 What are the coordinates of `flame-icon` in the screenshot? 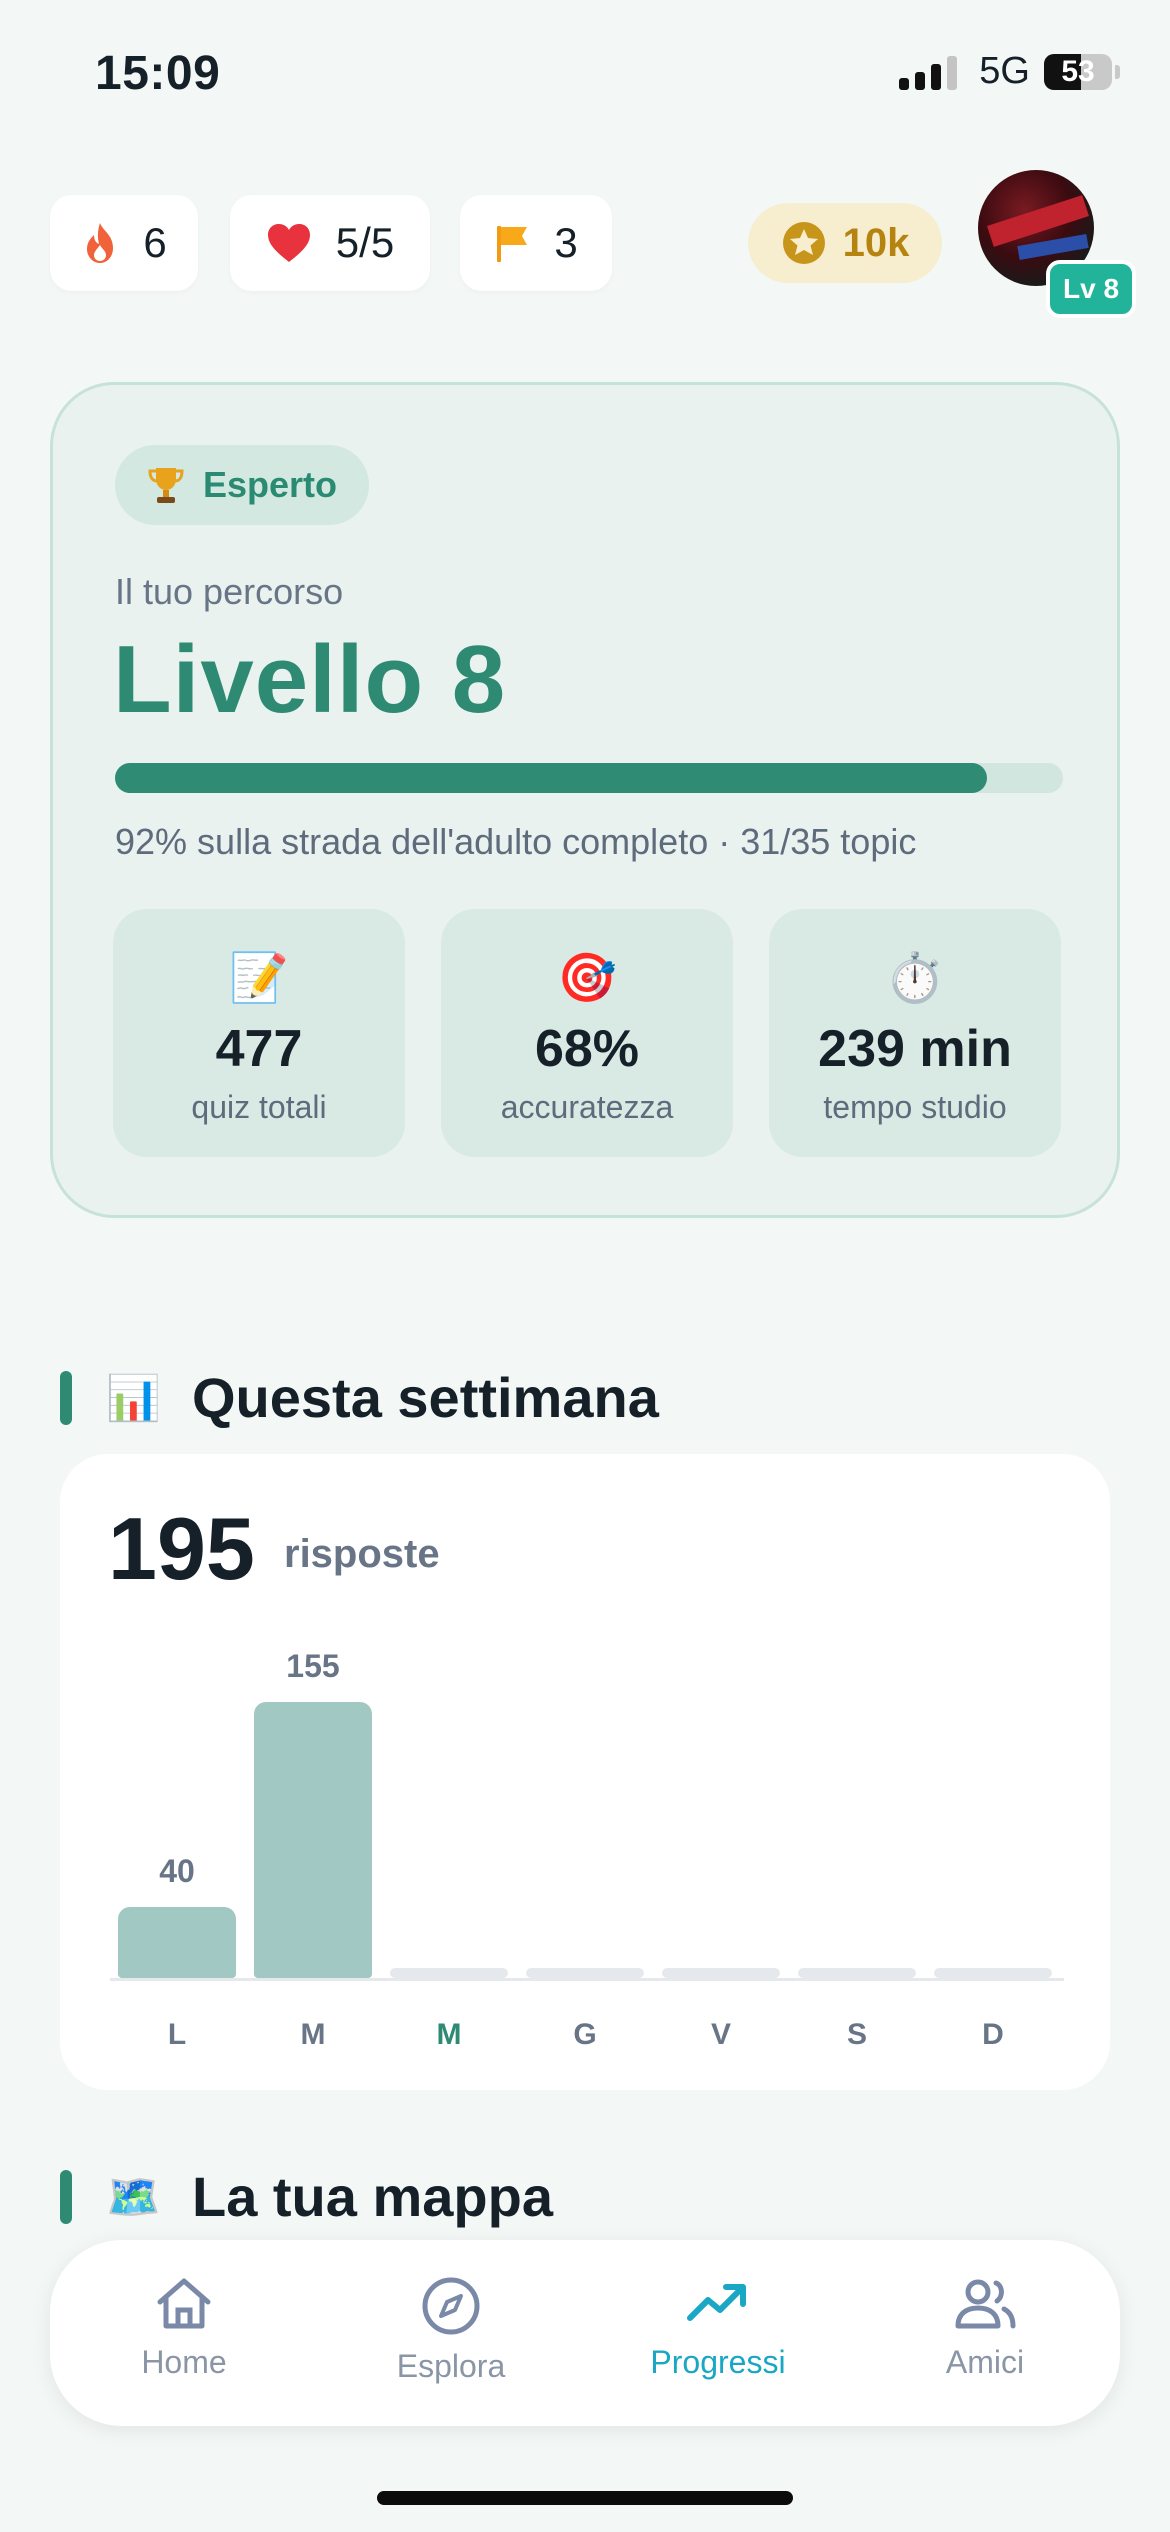 It's located at (100, 243).